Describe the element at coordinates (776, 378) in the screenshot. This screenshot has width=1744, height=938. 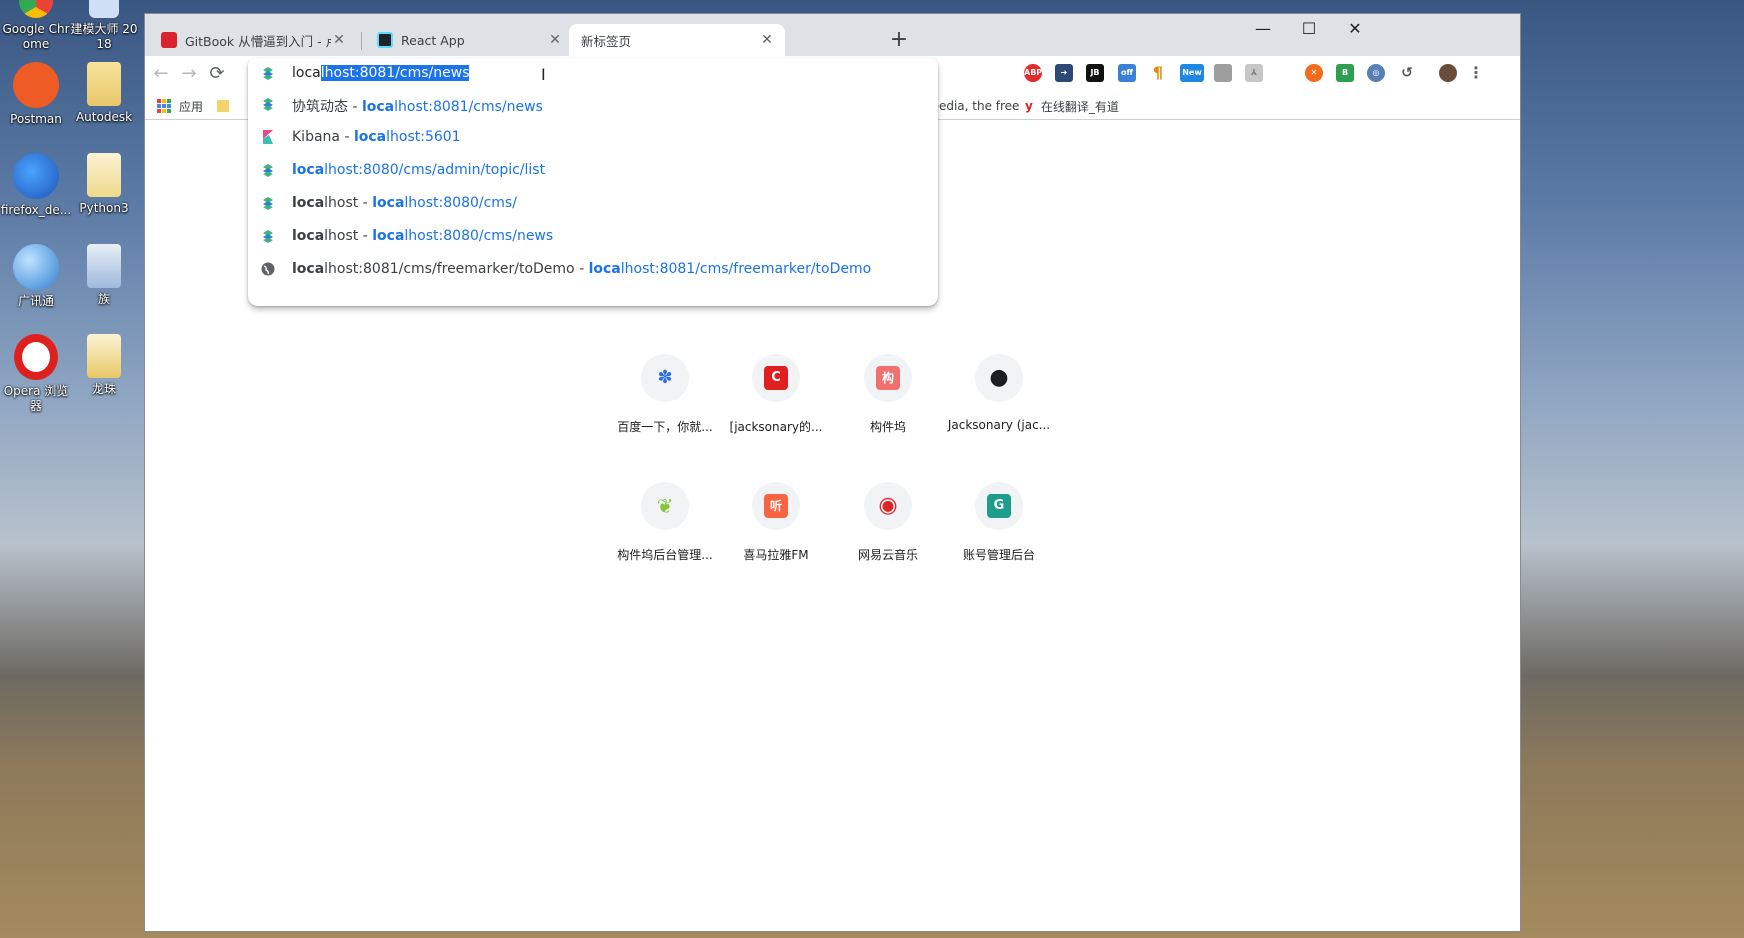
I see `csdn-icon: C` at that location.